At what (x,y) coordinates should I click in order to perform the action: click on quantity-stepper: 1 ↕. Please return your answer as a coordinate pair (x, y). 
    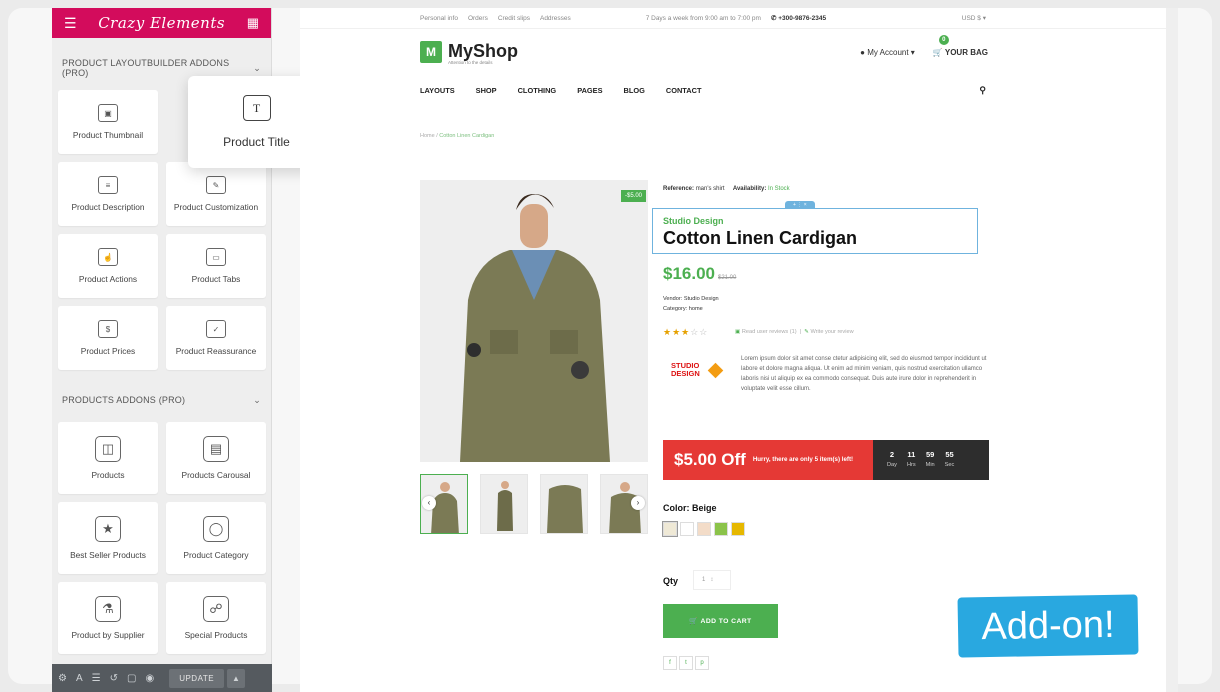
    Looking at the image, I should click on (712, 580).